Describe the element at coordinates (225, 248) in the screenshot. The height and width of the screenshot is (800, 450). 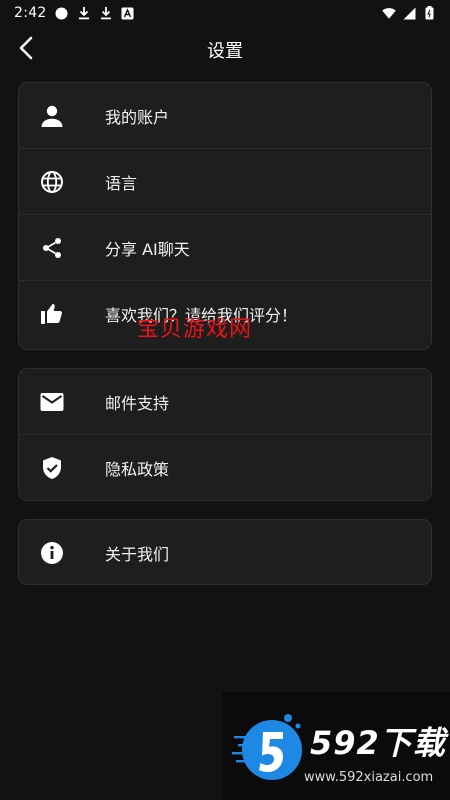
I see `settings-item-share: 分享 AI聊天` at that location.